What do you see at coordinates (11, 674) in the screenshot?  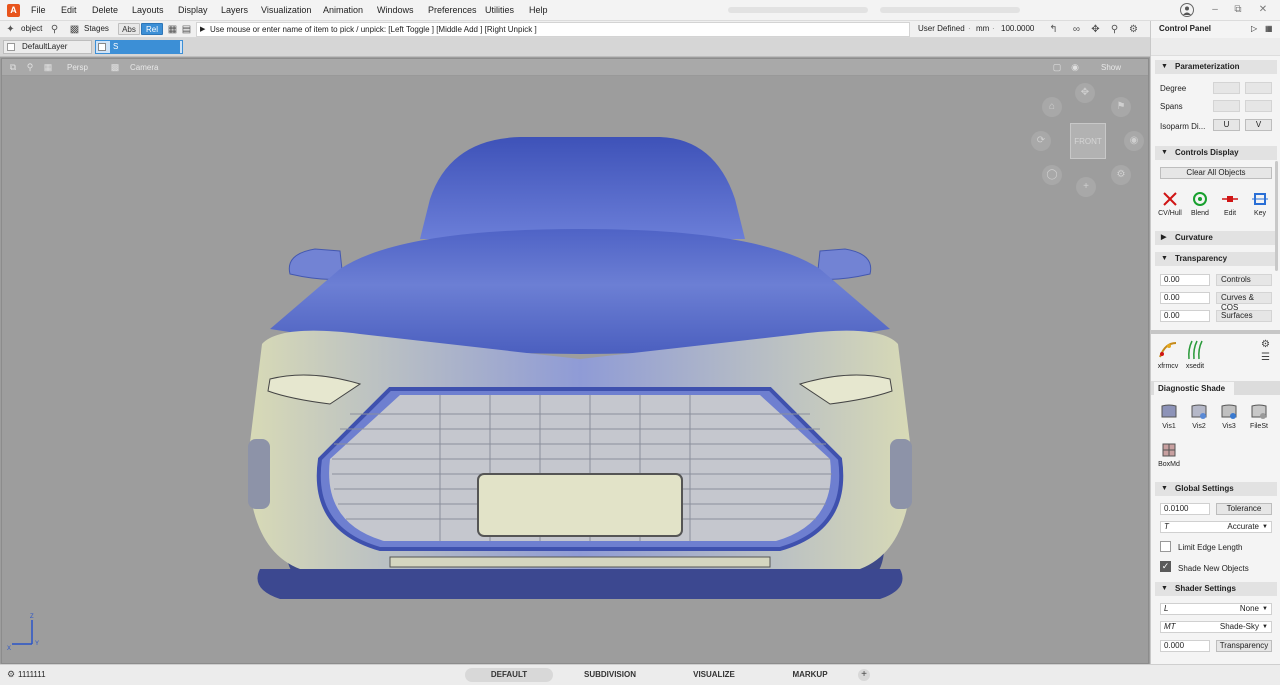 I see `pick-mask-icon: ⚙` at bounding box center [11, 674].